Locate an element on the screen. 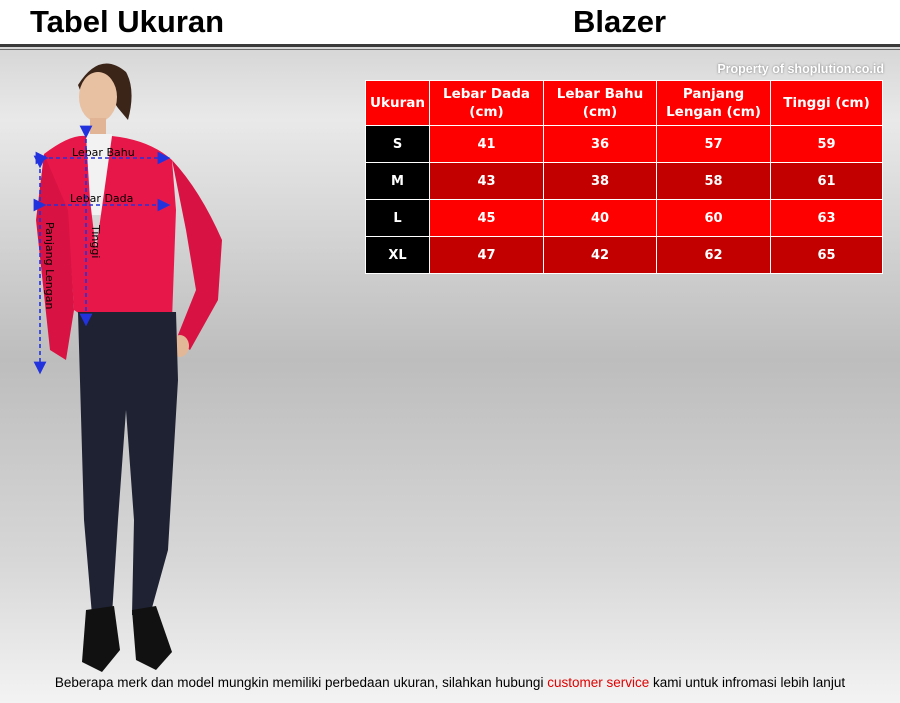 The width and height of the screenshot is (900, 703). panjang-lengan-cell: 58 is located at coordinates (713, 181).